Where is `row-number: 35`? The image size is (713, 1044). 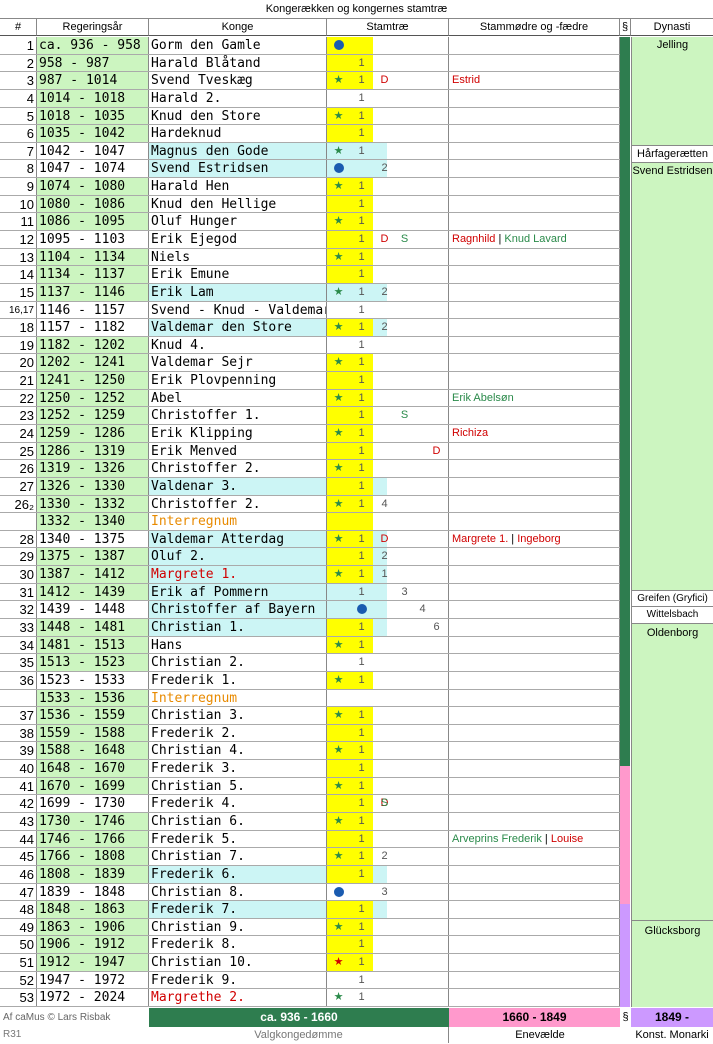
row-number: 35 is located at coordinates (18, 662).